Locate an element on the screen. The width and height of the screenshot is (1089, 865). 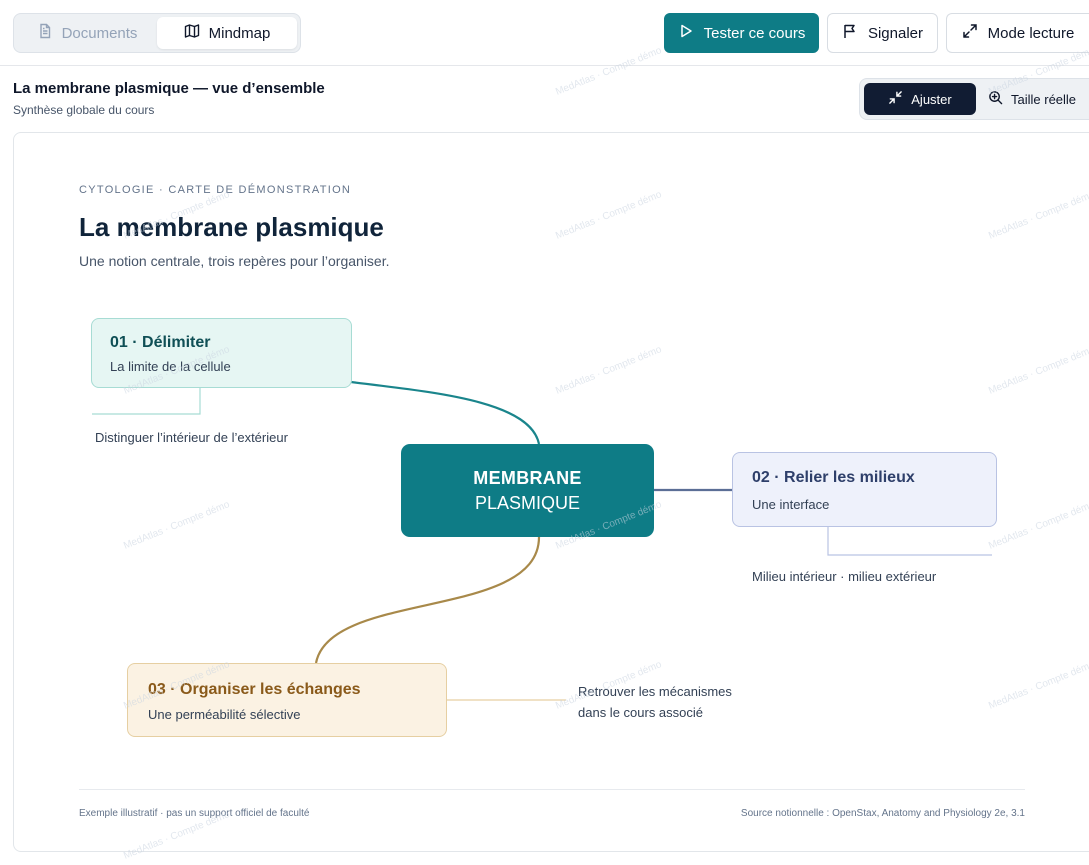
central-node: MEMBRANE PLASMIQUE is located at coordinates (527, 490).